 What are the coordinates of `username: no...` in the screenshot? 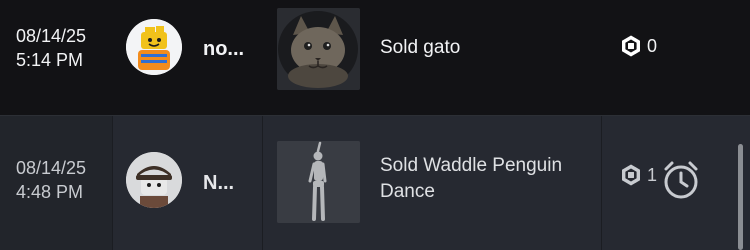 It's located at (223, 49).